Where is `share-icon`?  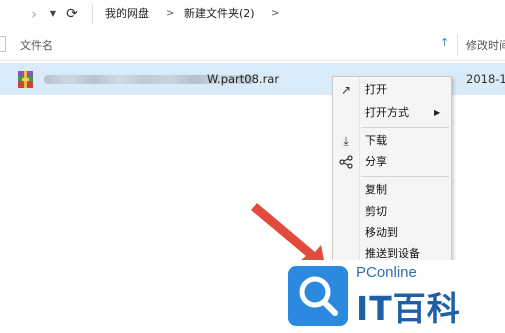 share-icon is located at coordinates (346, 162).